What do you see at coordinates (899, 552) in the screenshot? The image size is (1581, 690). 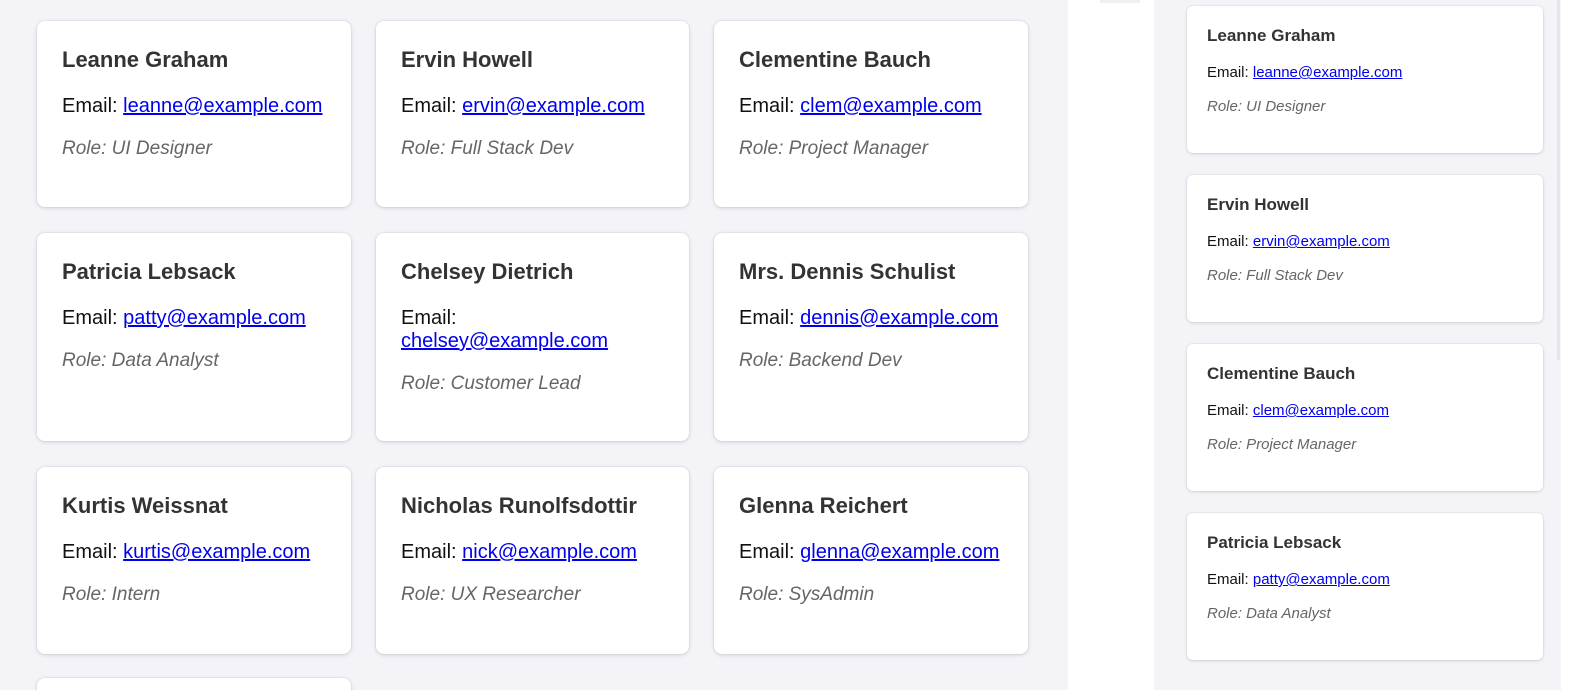 I see `user-email-link: glenna@example.com` at bounding box center [899, 552].